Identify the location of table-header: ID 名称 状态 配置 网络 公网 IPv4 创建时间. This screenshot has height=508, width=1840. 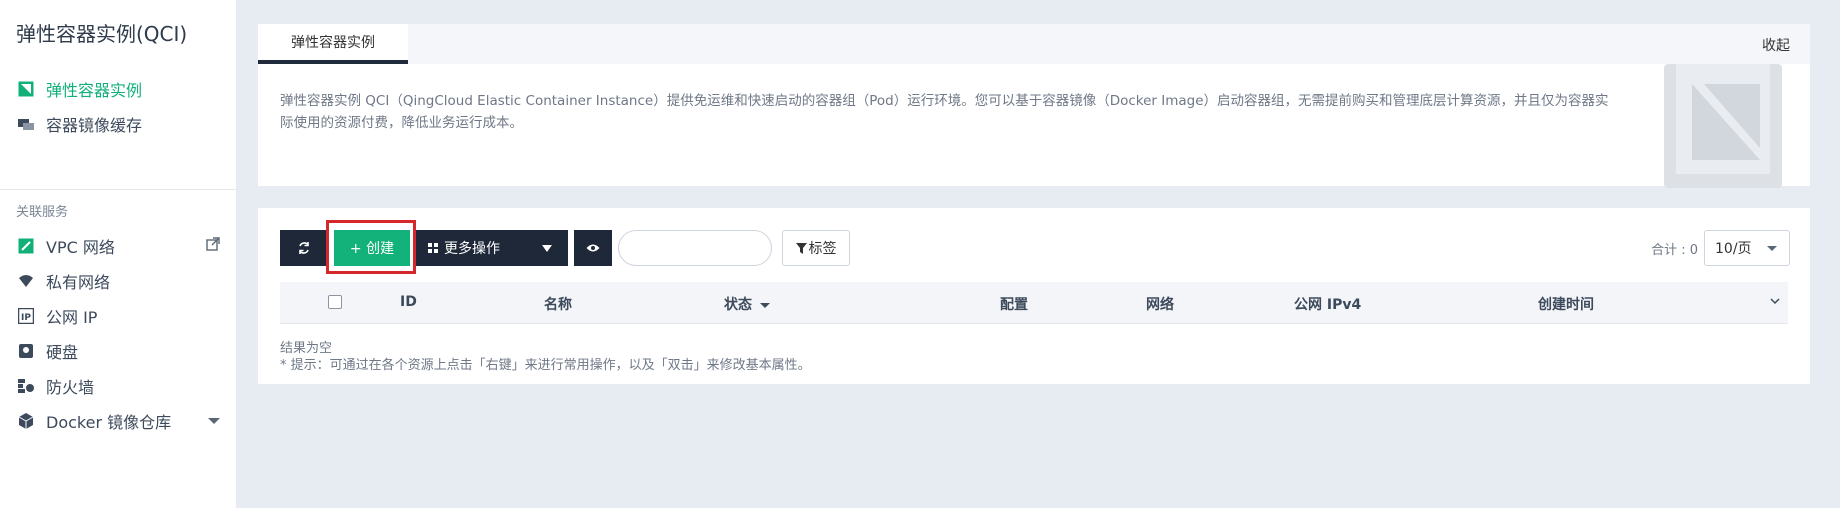
(1034, 303).